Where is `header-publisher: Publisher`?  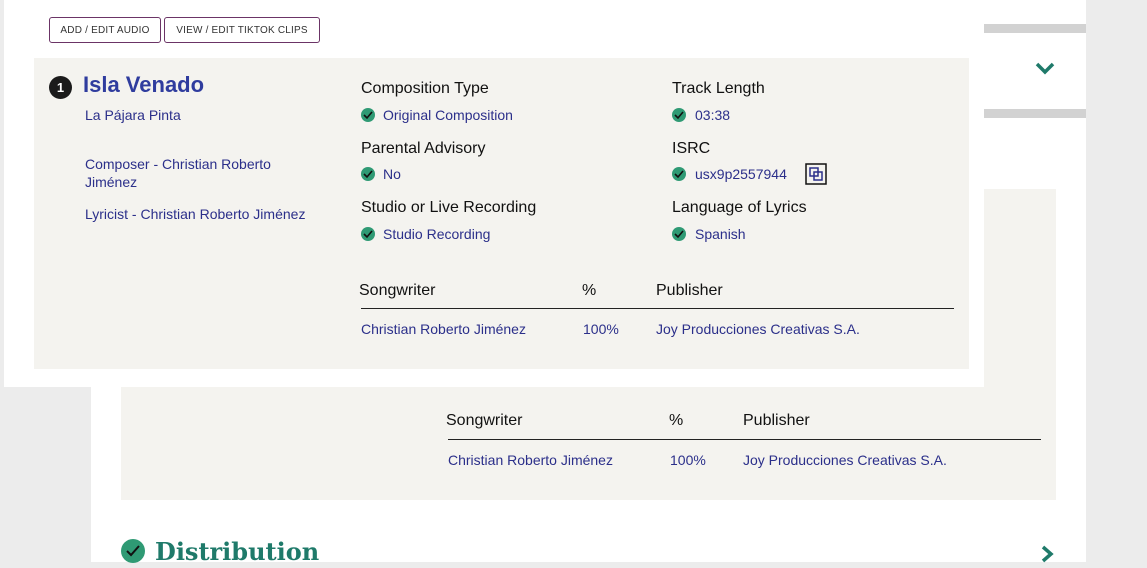
header-publisher: Publisher is located at coordinates (689, 290).